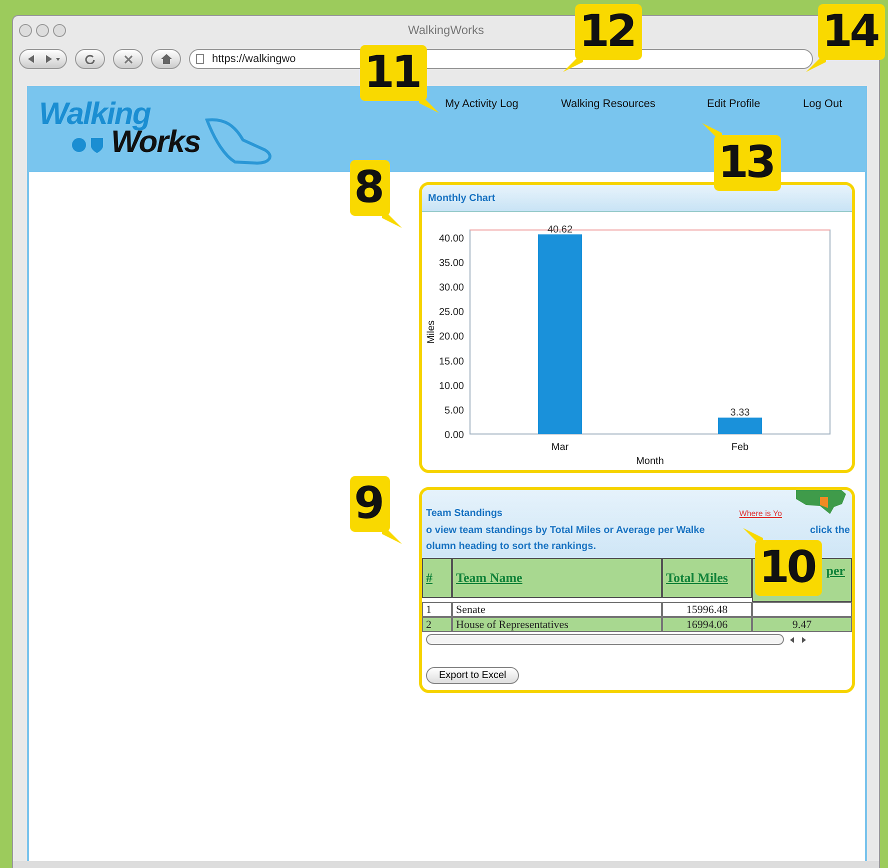 This screenshot has height=868, width=888. Describe the element at coordinates (565, 531) in the screenshot. I see `instruction-text: o view team standings by Total Miles or Average per Walke` at that location.